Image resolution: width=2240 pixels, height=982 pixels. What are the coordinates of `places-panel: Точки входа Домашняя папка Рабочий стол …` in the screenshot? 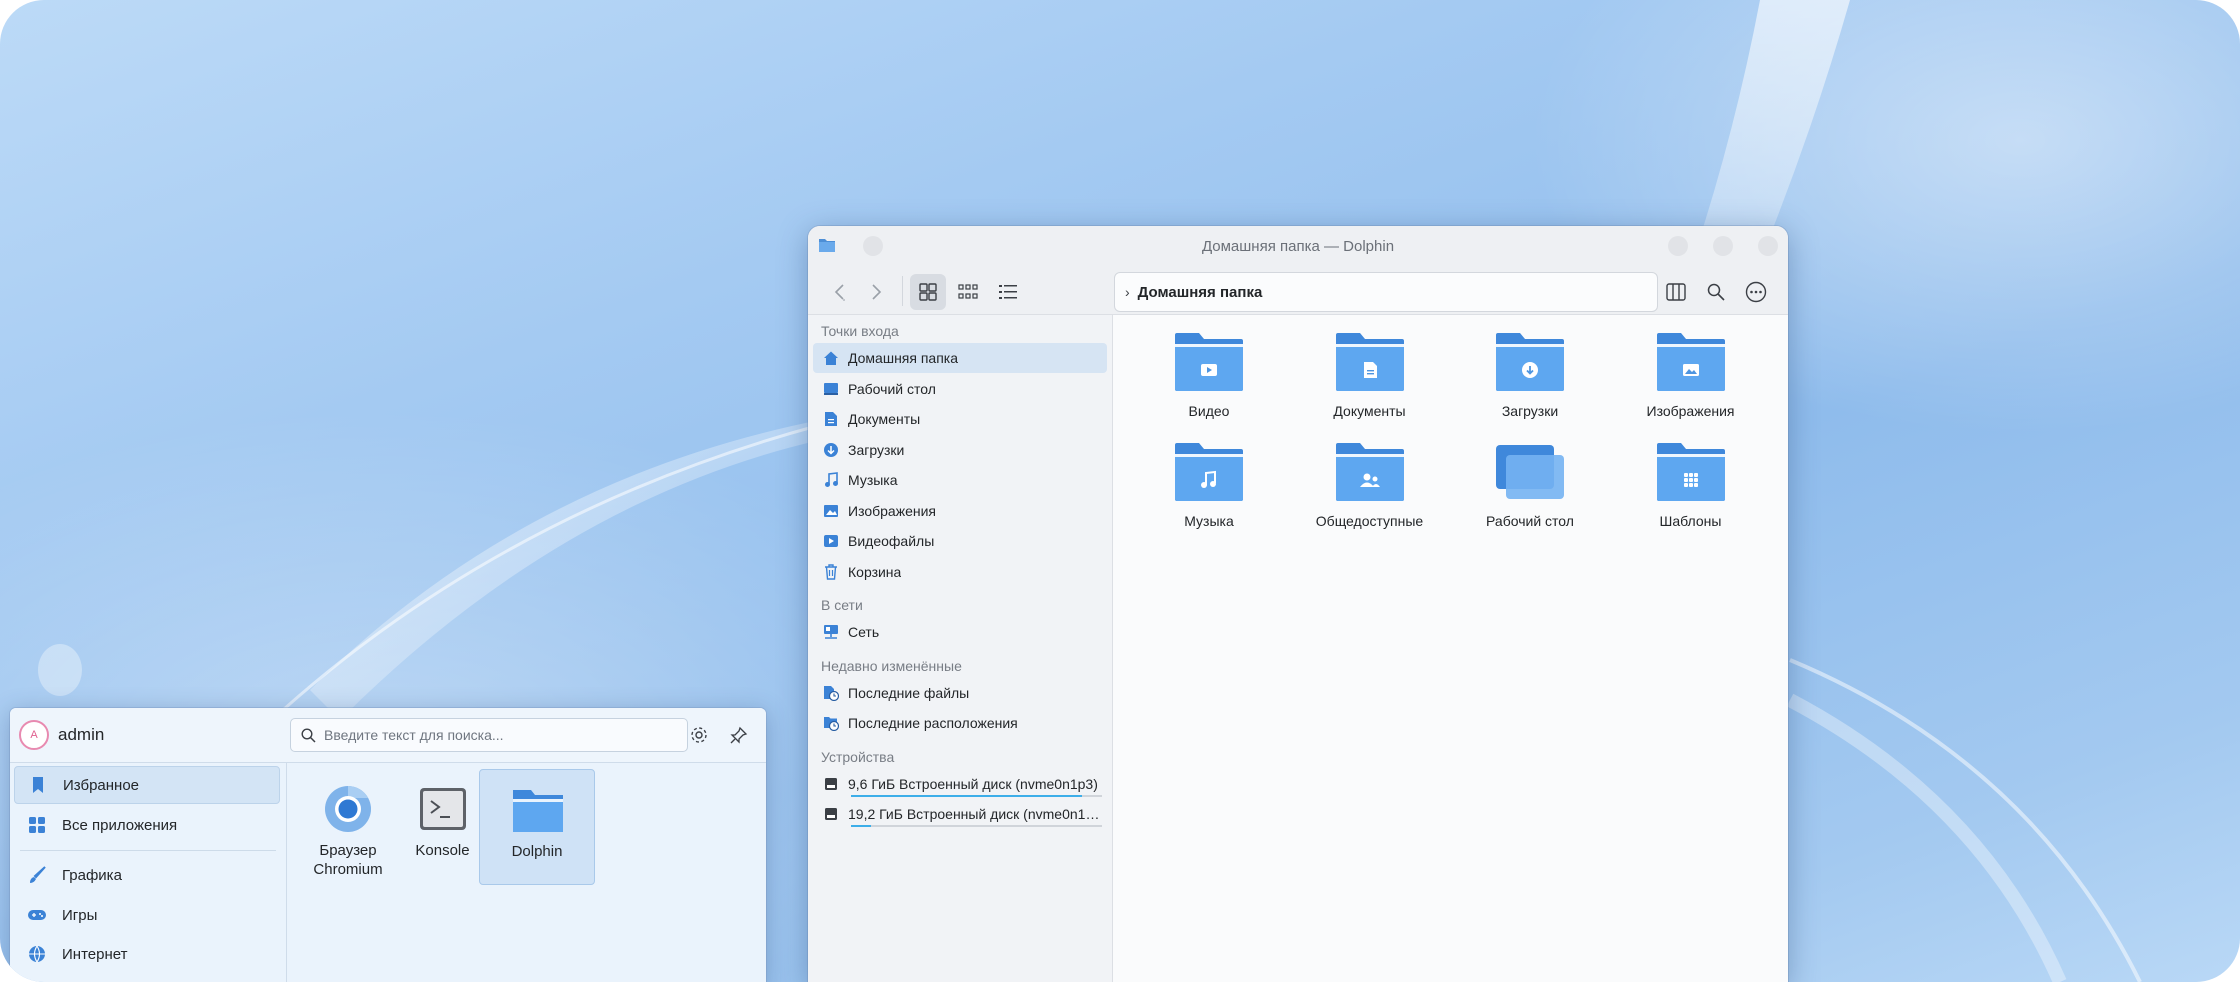 It's located at (960, 648).